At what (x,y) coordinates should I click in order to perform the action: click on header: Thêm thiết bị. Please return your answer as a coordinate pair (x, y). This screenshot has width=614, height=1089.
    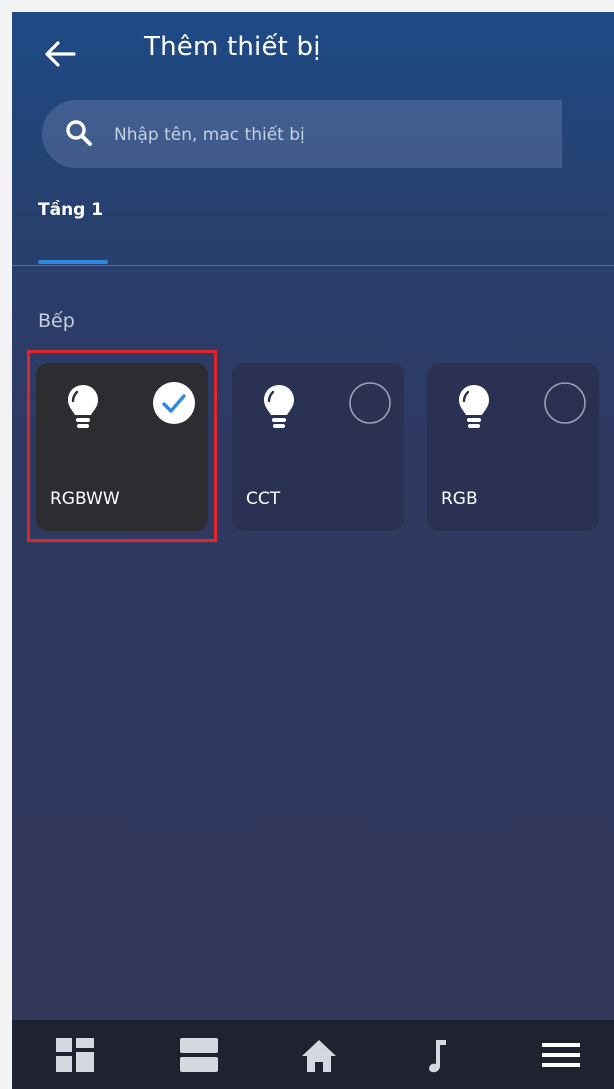
    Looking at the image, I should click on (313, 56).